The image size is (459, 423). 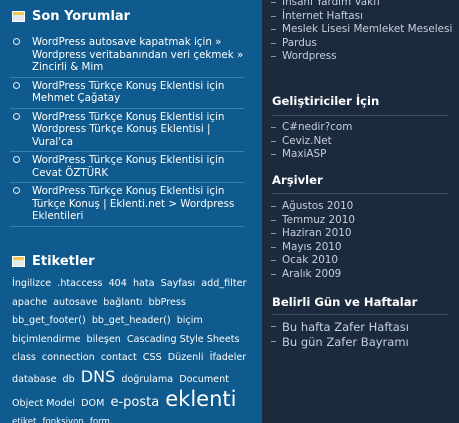 I want to click on archive-link-label: Mayıs 2010, so click(x=312, y=246).